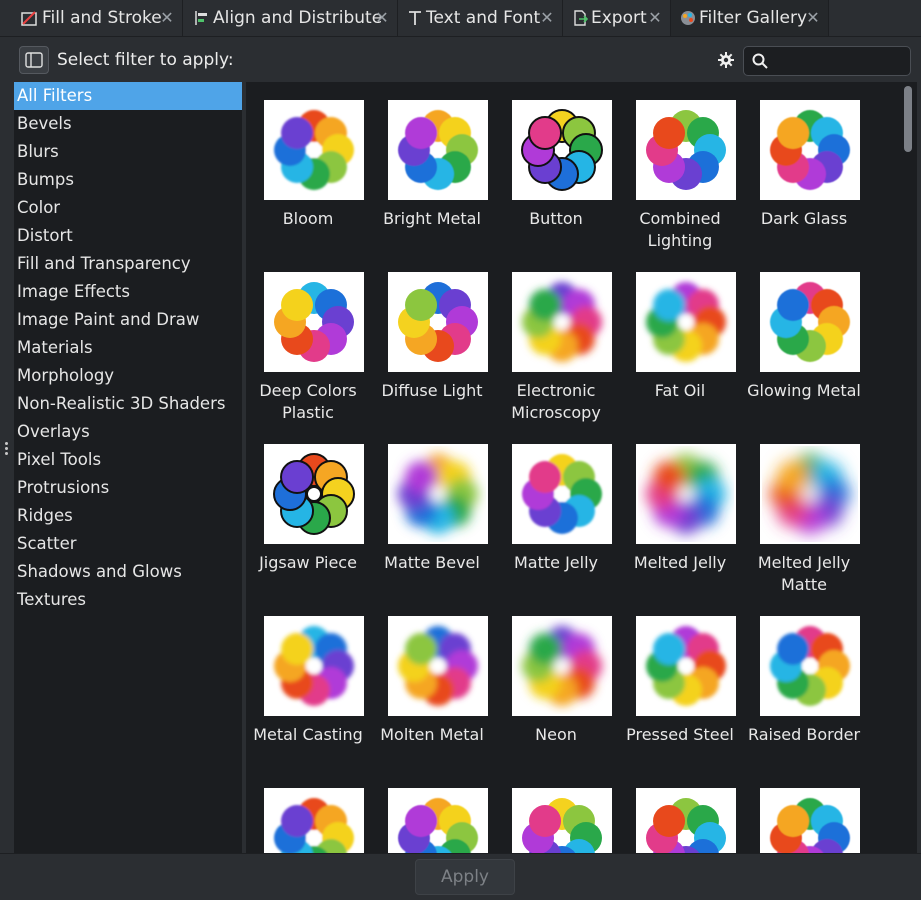  I want to click on category-item-textures: Textures, so click(128, 600).